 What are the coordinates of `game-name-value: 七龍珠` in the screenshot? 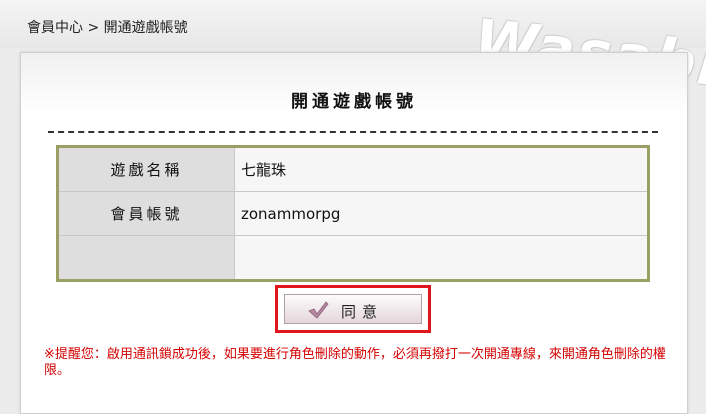 It's located at (441, 169).